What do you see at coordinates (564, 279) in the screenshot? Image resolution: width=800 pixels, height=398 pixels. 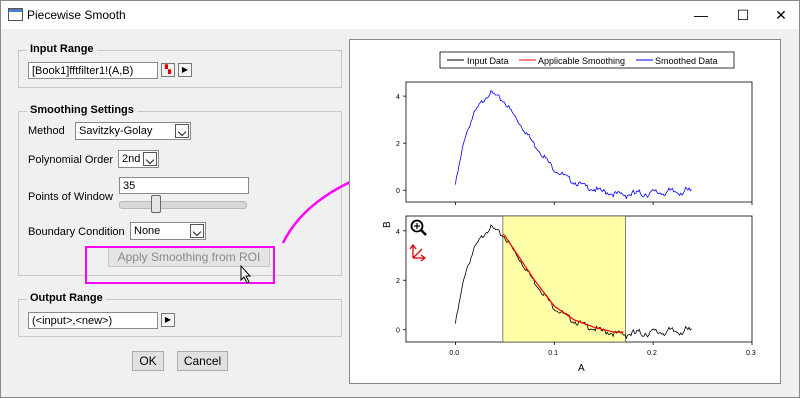 I see `roi-region` at bounding box center [564, 279].